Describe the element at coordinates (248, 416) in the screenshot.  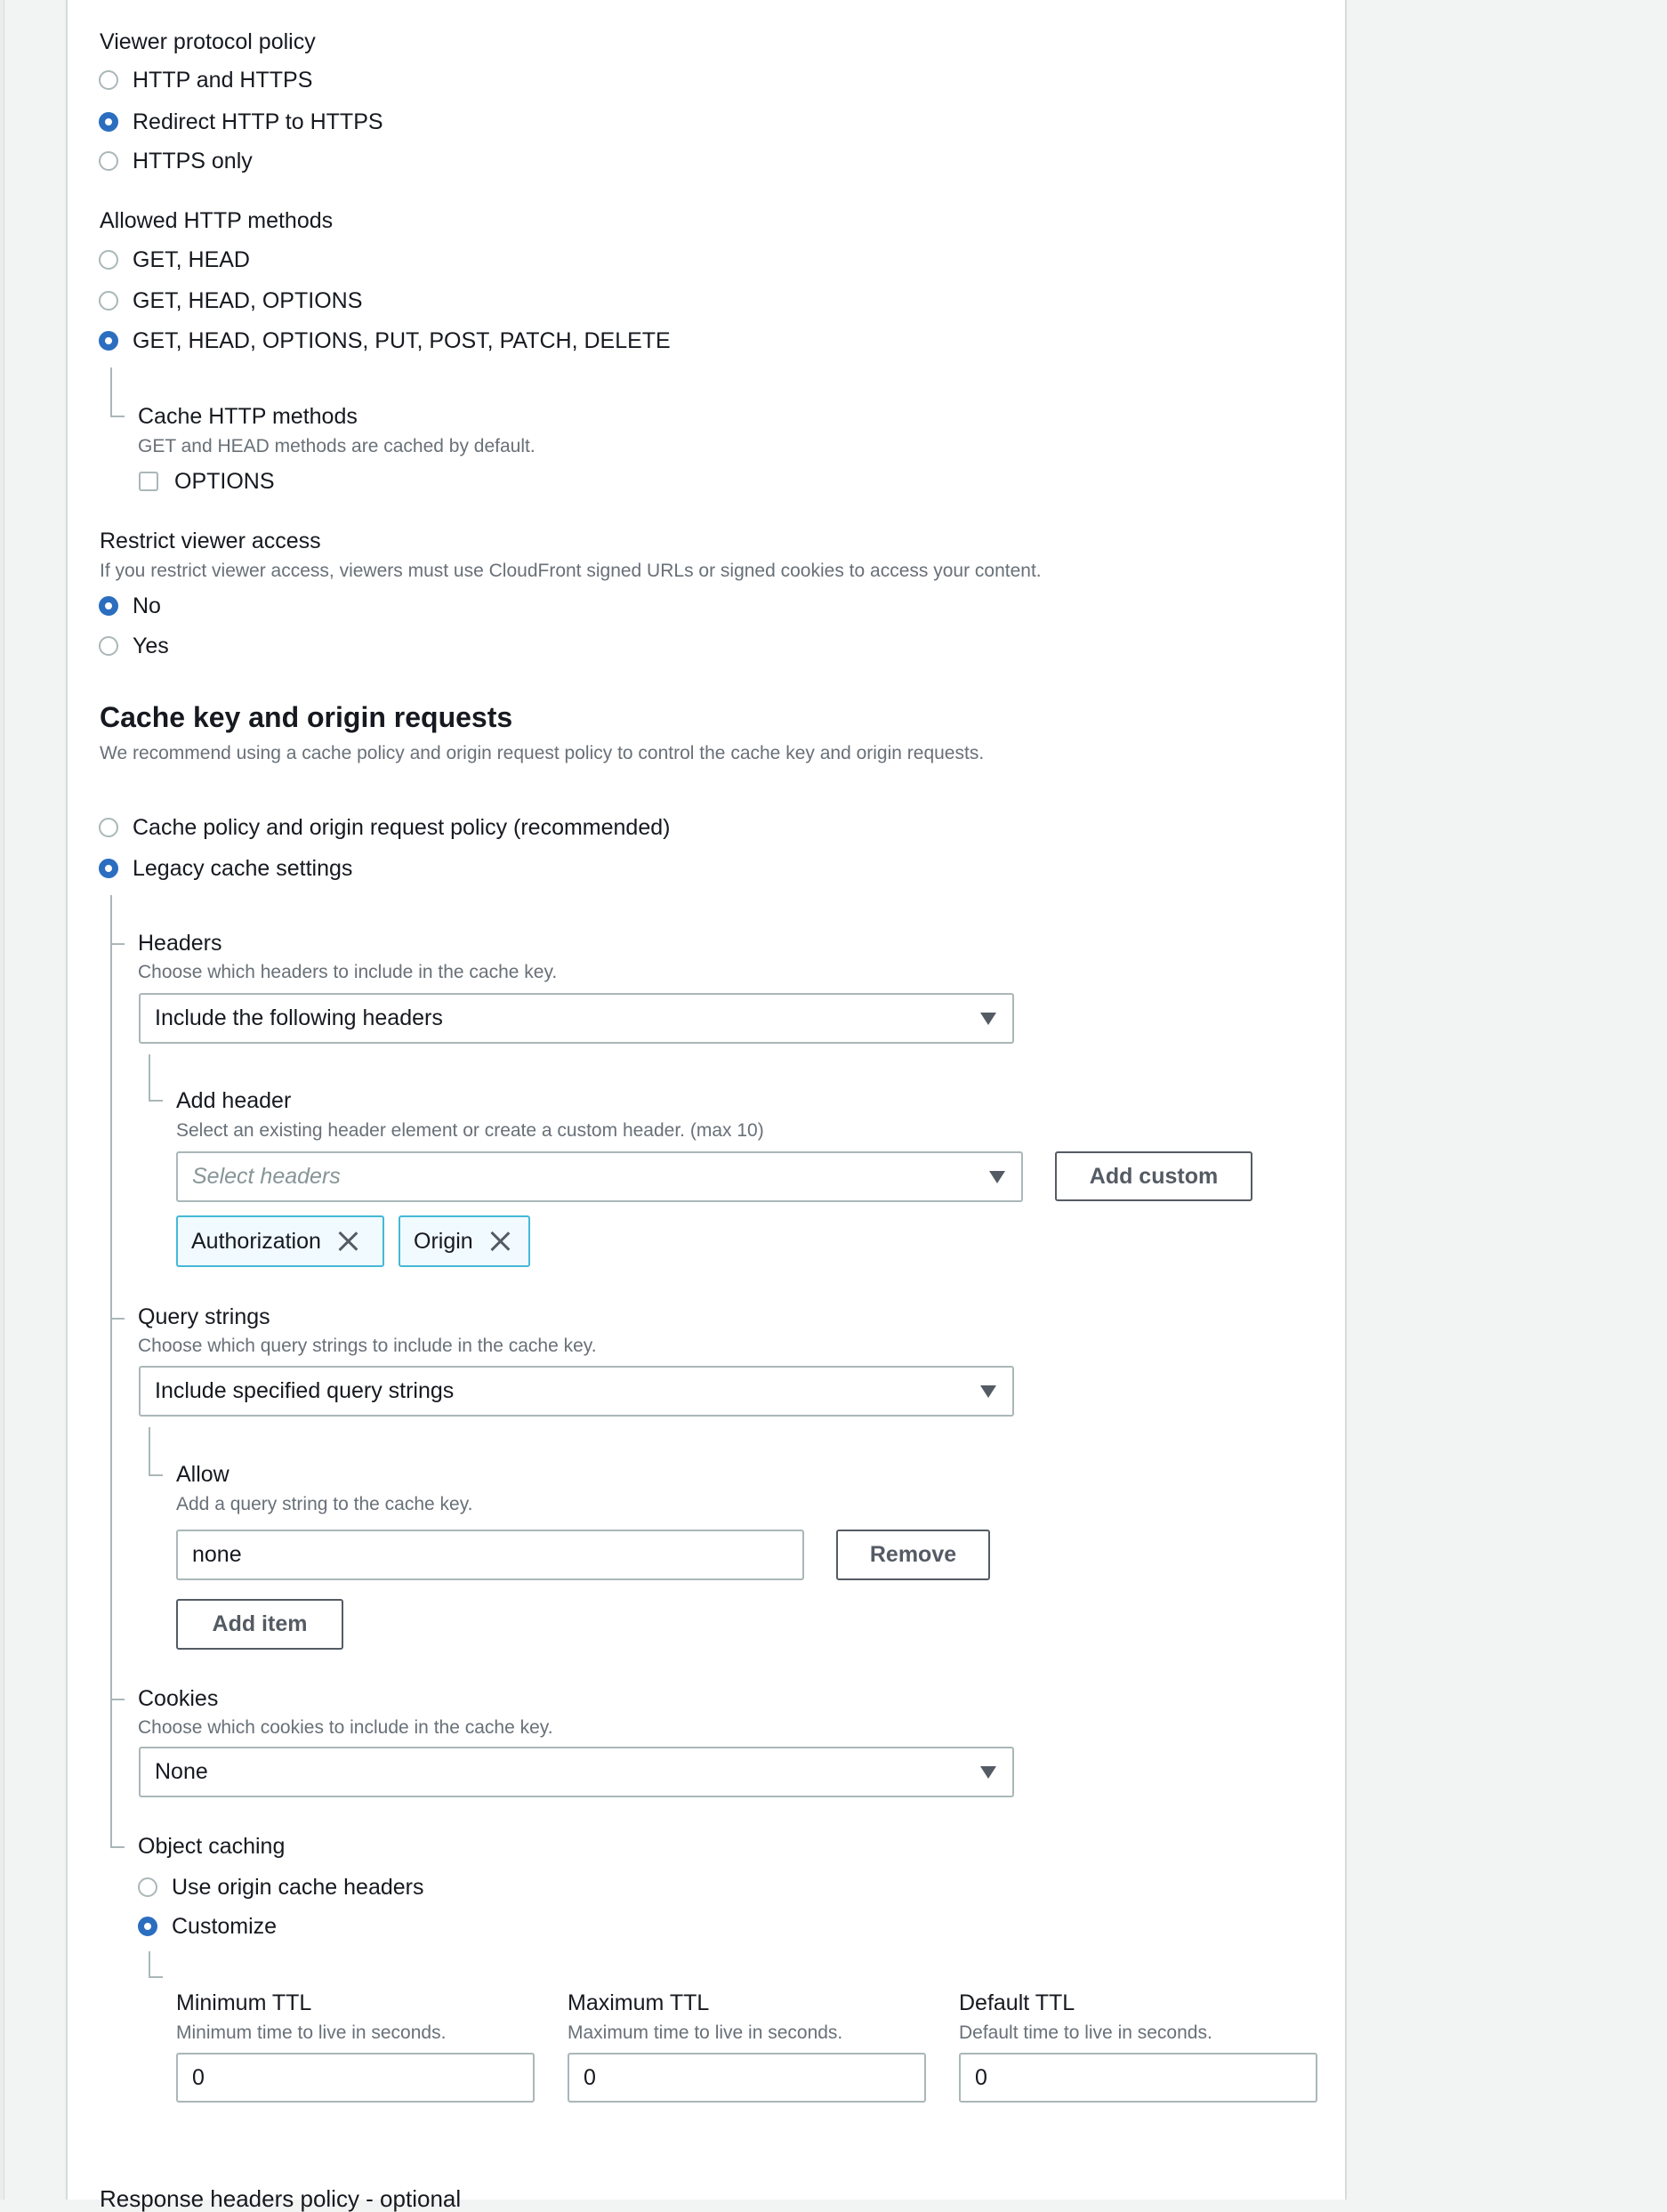
I see `cache-http-methods-label: Cache HTTP methods` at that location.